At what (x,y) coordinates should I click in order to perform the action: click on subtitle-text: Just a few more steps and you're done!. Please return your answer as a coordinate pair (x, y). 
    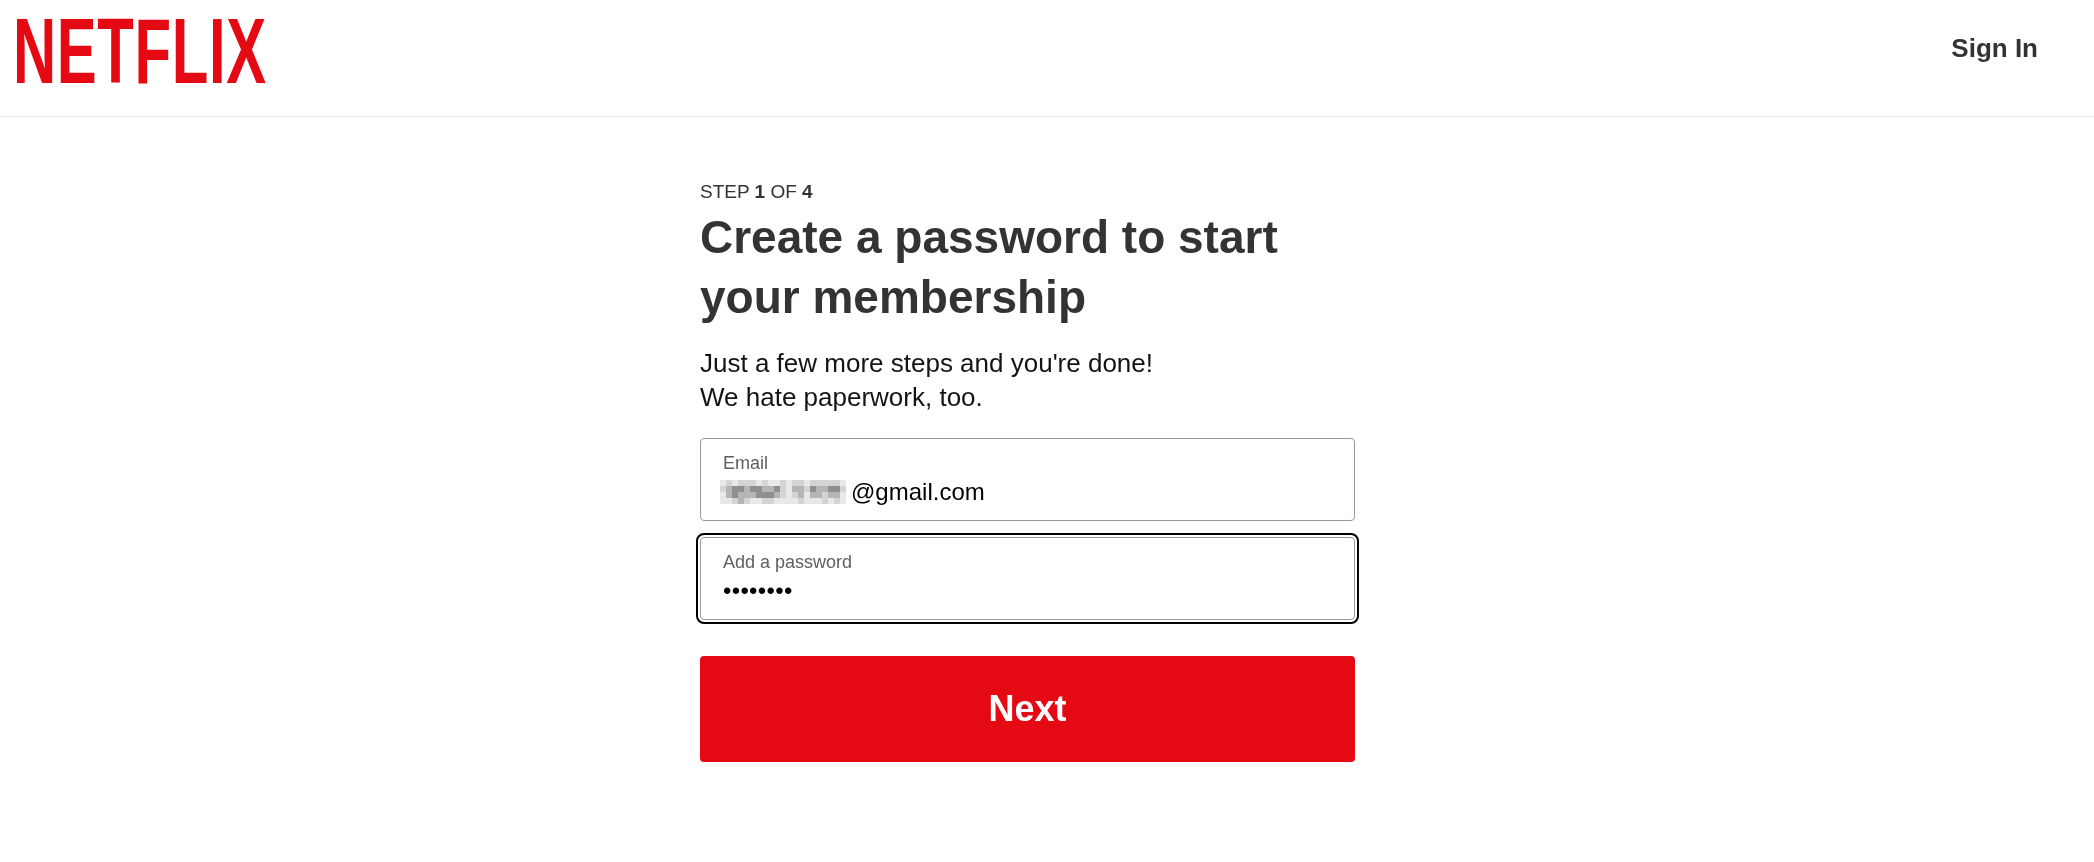
    Looking at the image, I should click on (927, 363).